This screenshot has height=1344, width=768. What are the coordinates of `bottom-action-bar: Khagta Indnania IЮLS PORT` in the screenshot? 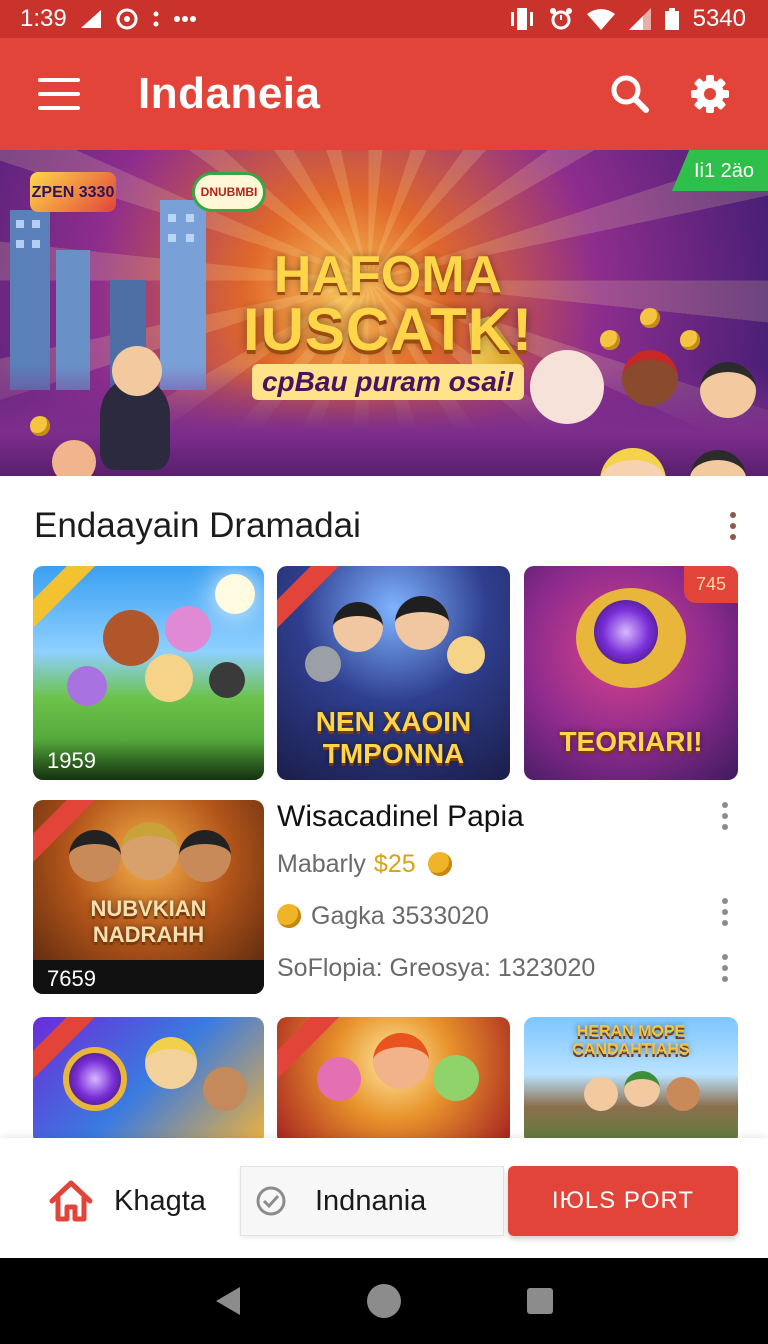 It's located at (384, 1198).